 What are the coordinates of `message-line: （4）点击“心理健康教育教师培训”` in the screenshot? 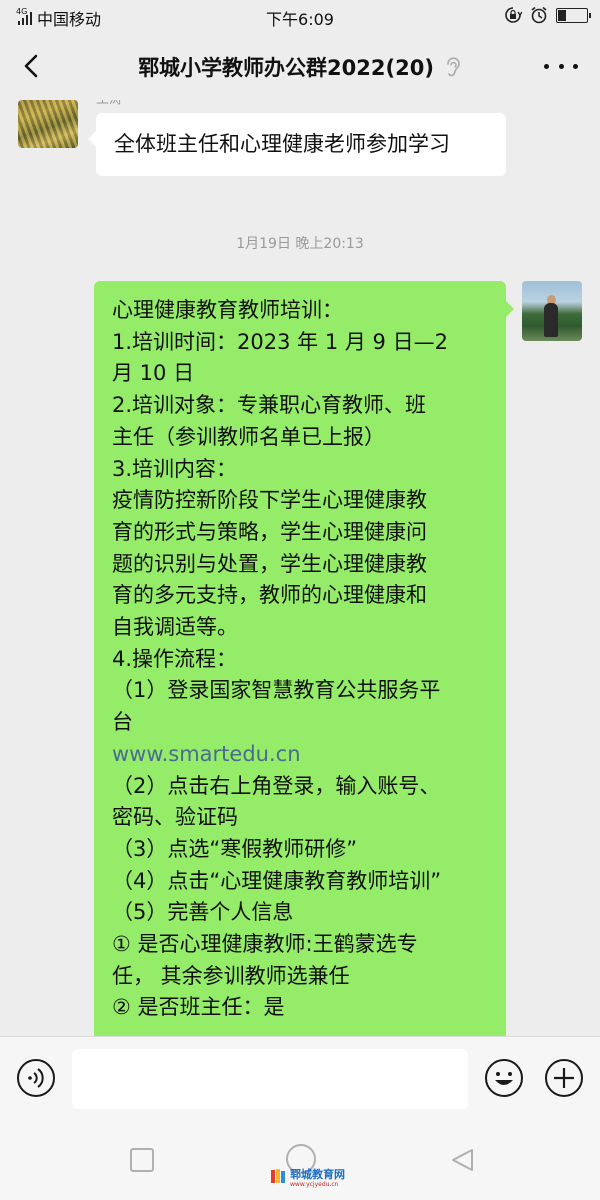 It's located at (277, 880).